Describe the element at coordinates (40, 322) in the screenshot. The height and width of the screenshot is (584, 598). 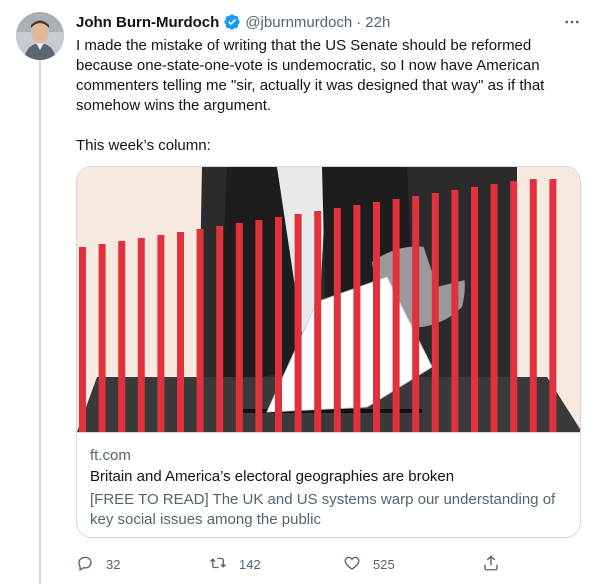
I see `thread-line` at that location.